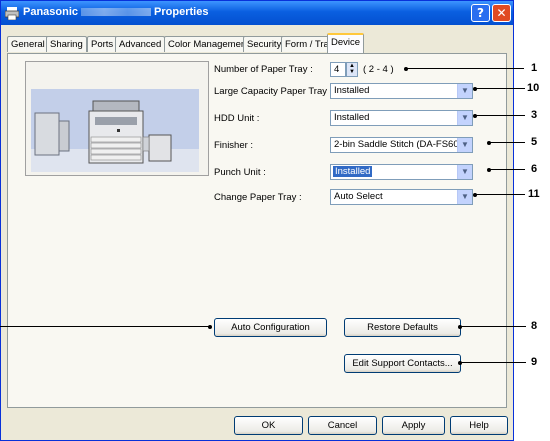 Image resolution: width=550 pixels, height=441 pixels. I want to click on callout-number: 10, so click(533, 88).